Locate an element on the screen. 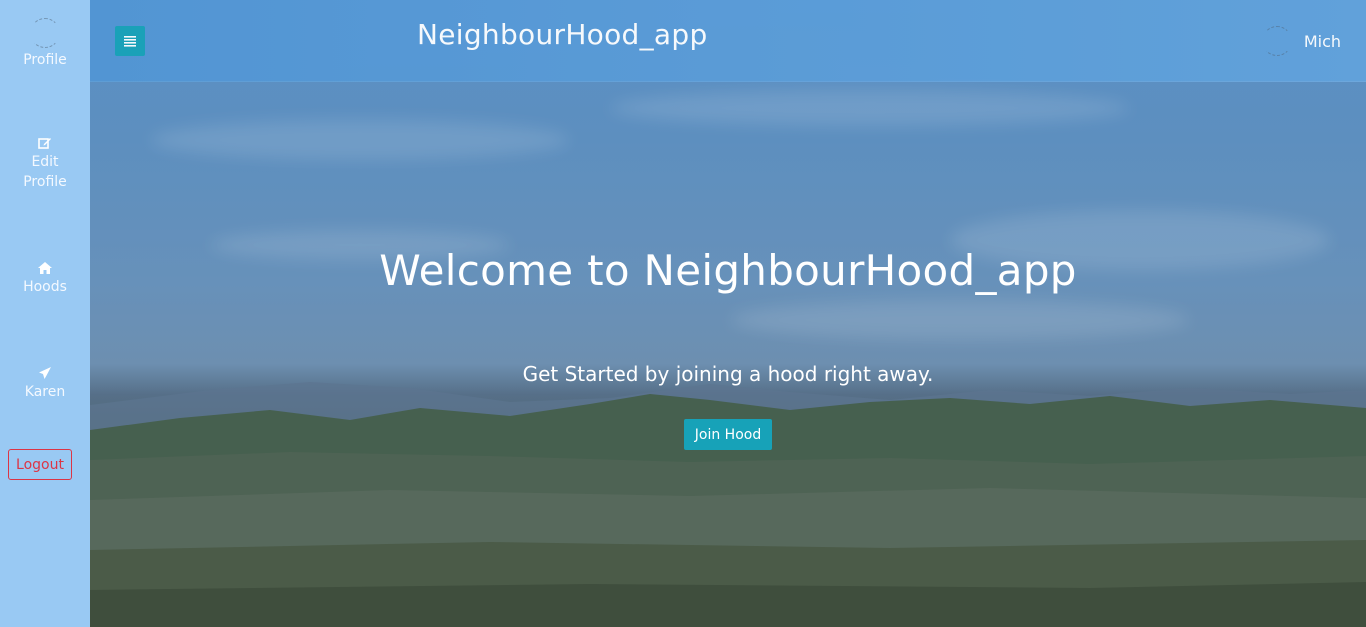  paper-plane-icon is located at coordinates (45, 373).